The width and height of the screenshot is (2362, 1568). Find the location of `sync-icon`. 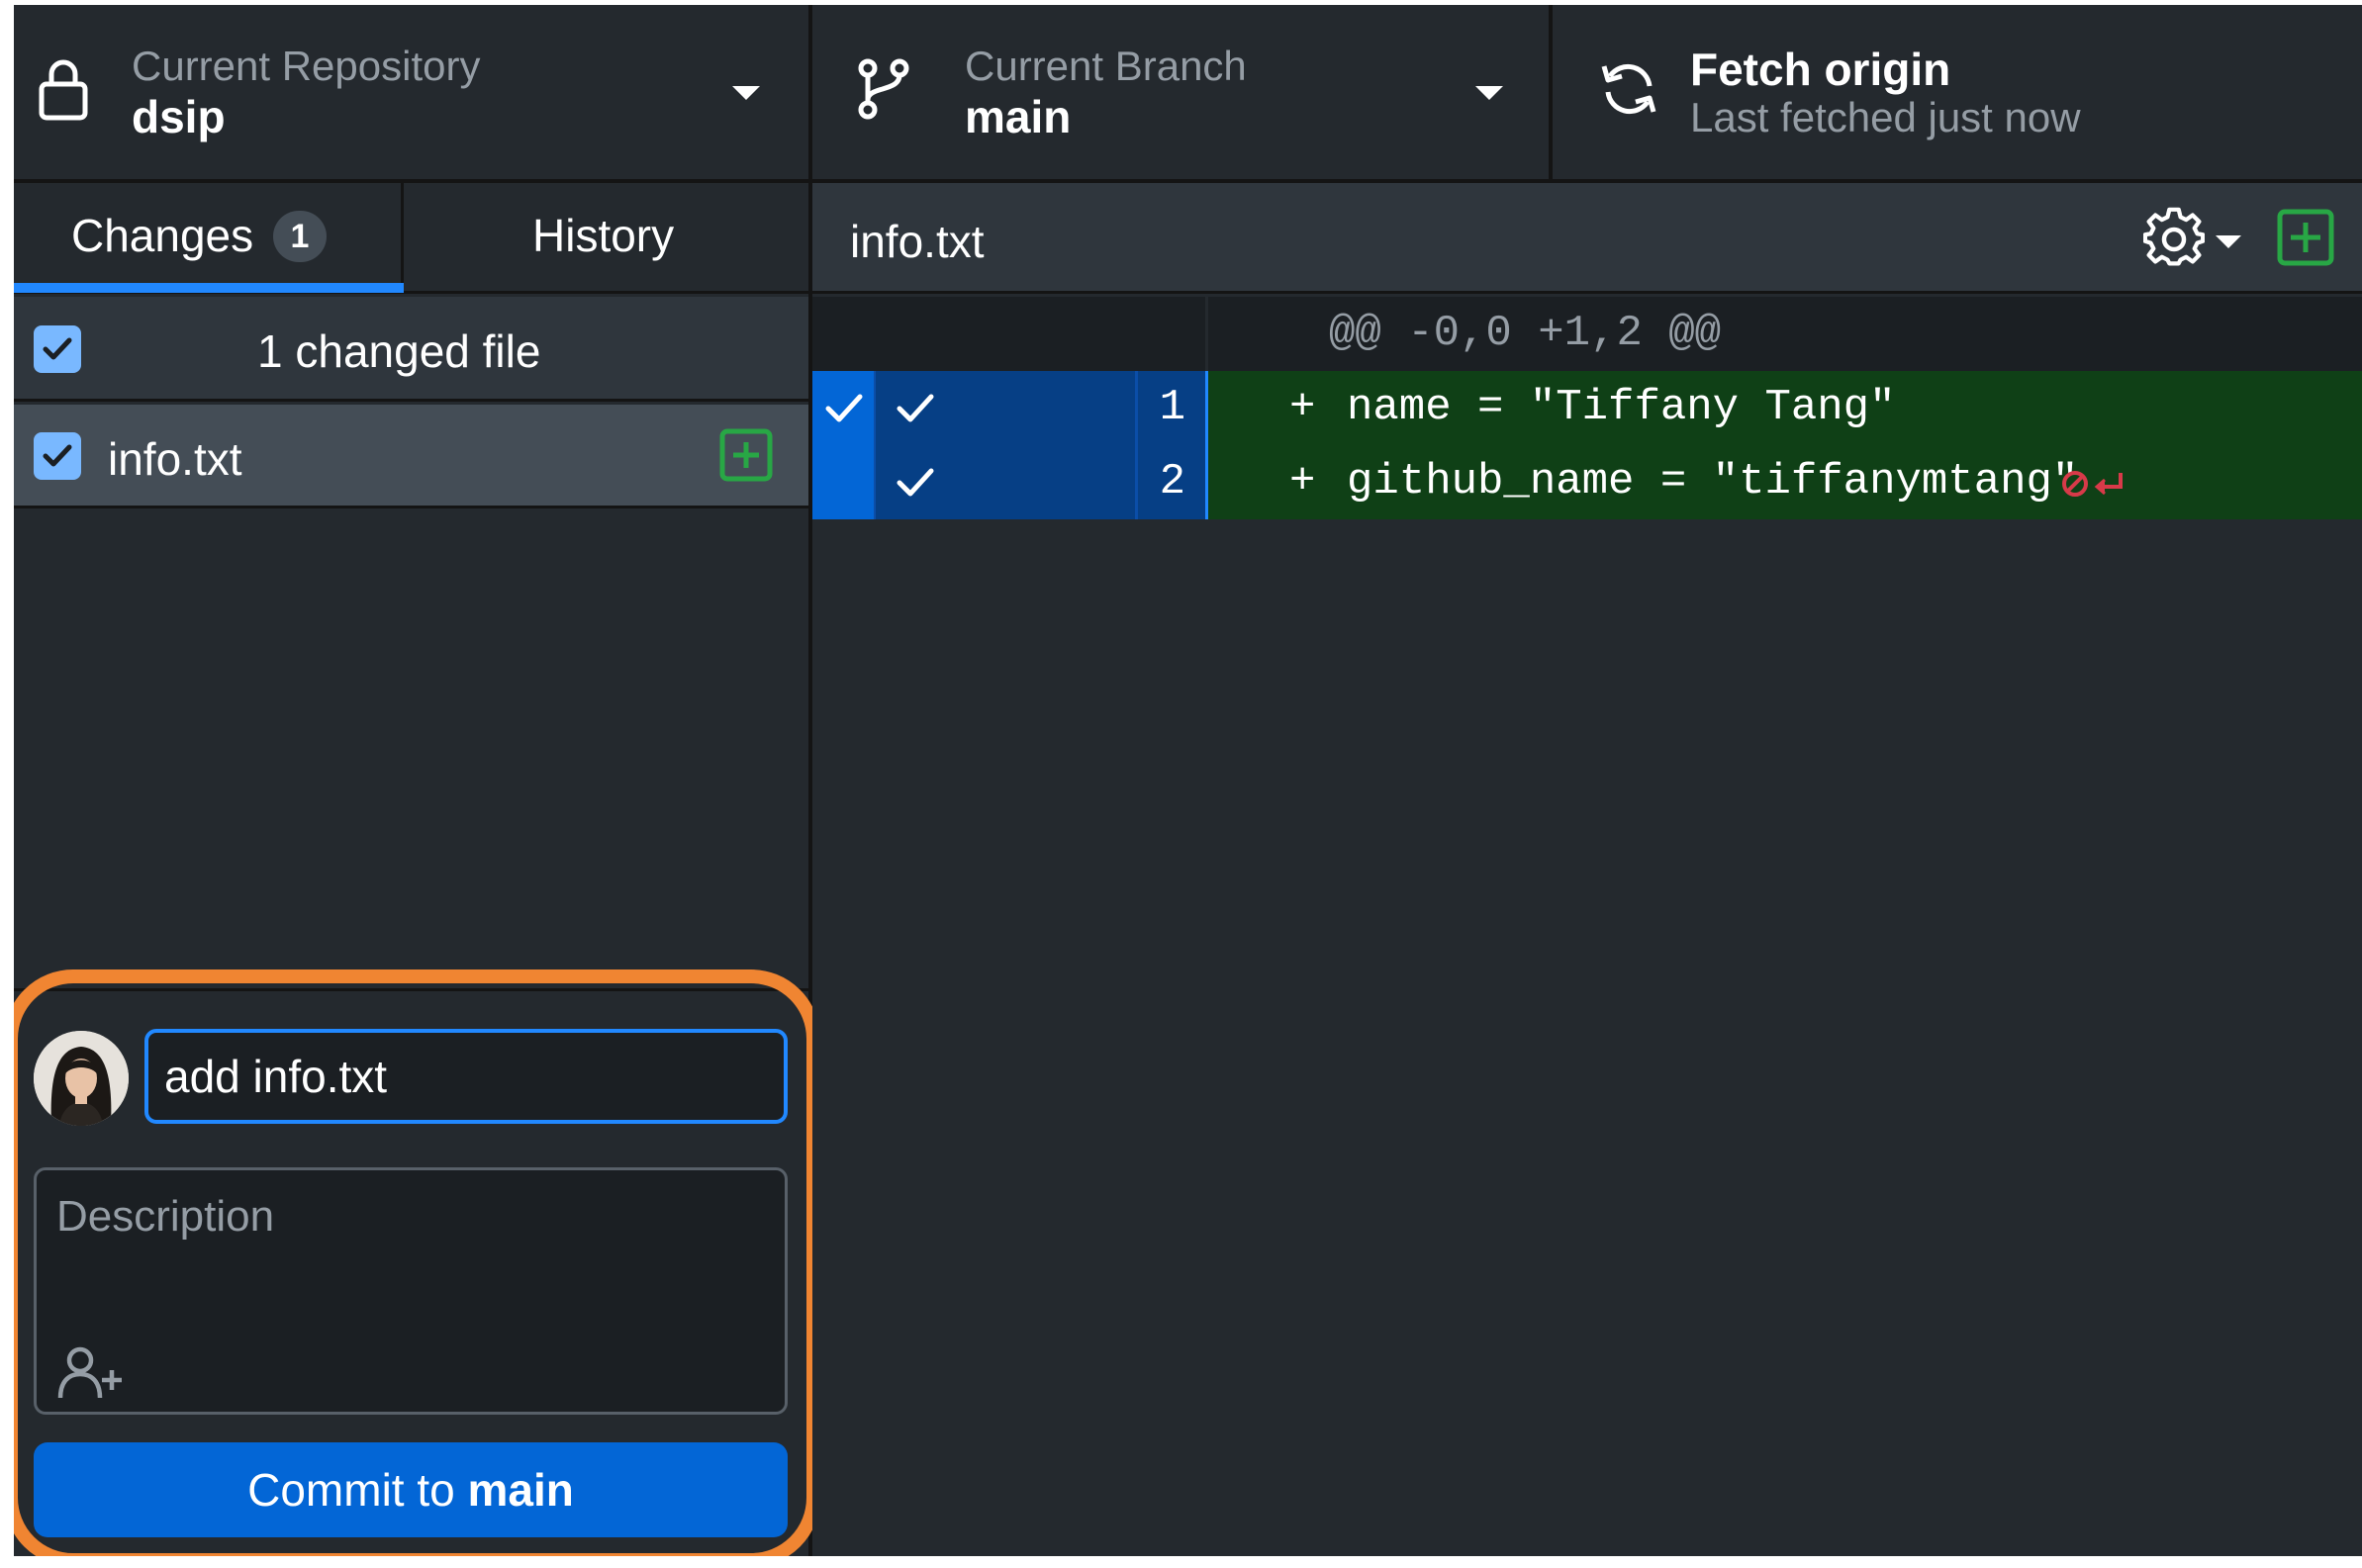

sync-icon is located at coordinates (1628, 89).